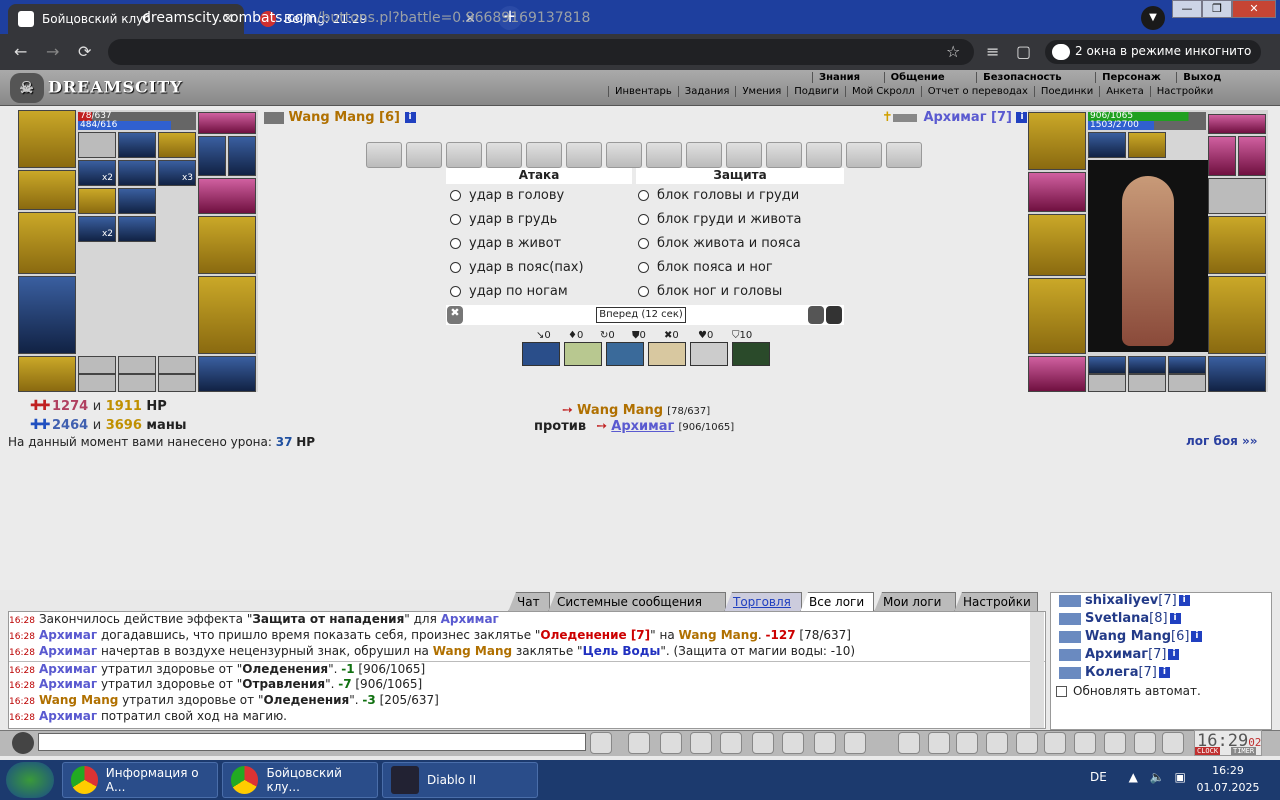 This screenshot has width=1280, height=800. I want to click on reading-list-icon: ≡, so click(992, 51).